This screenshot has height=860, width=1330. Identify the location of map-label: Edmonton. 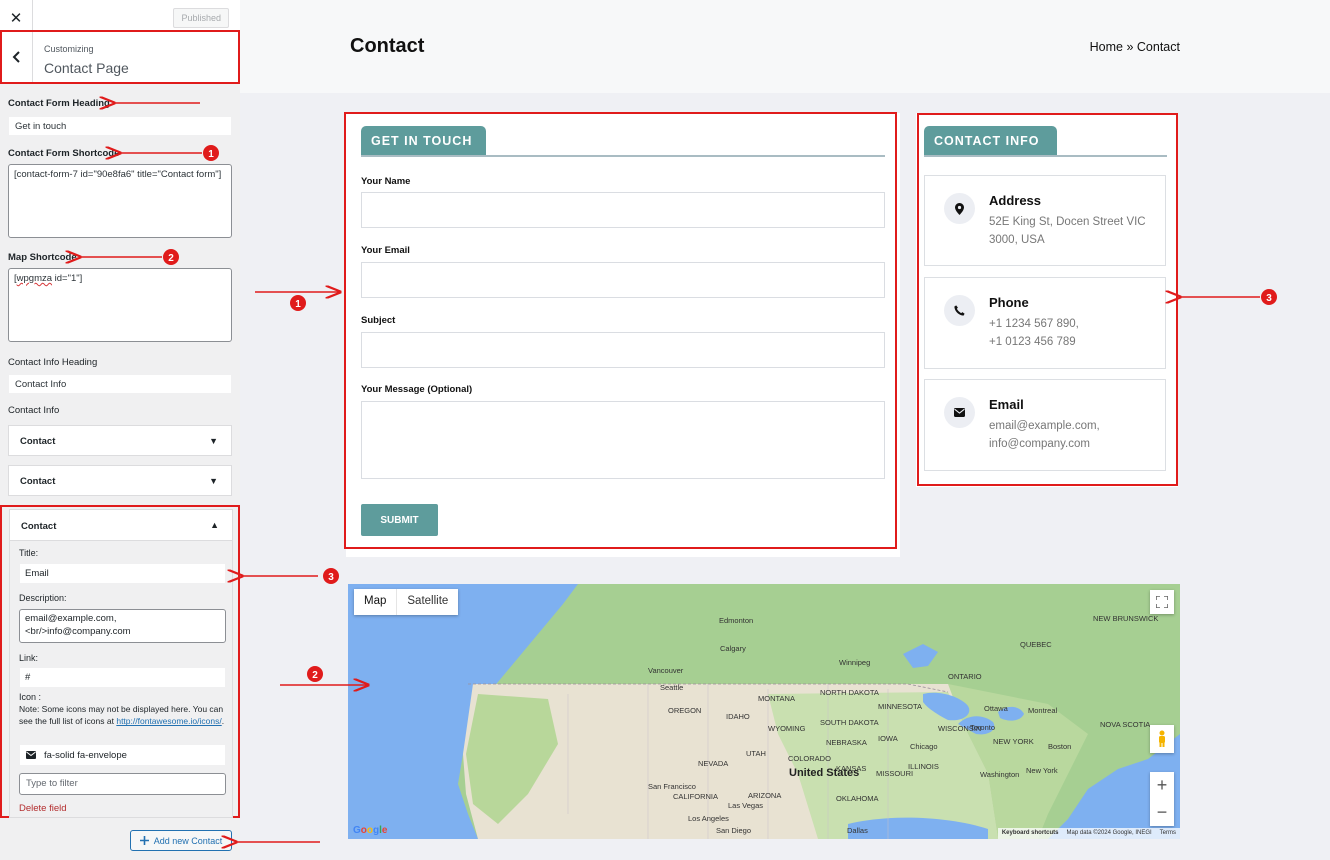
(736, 620).